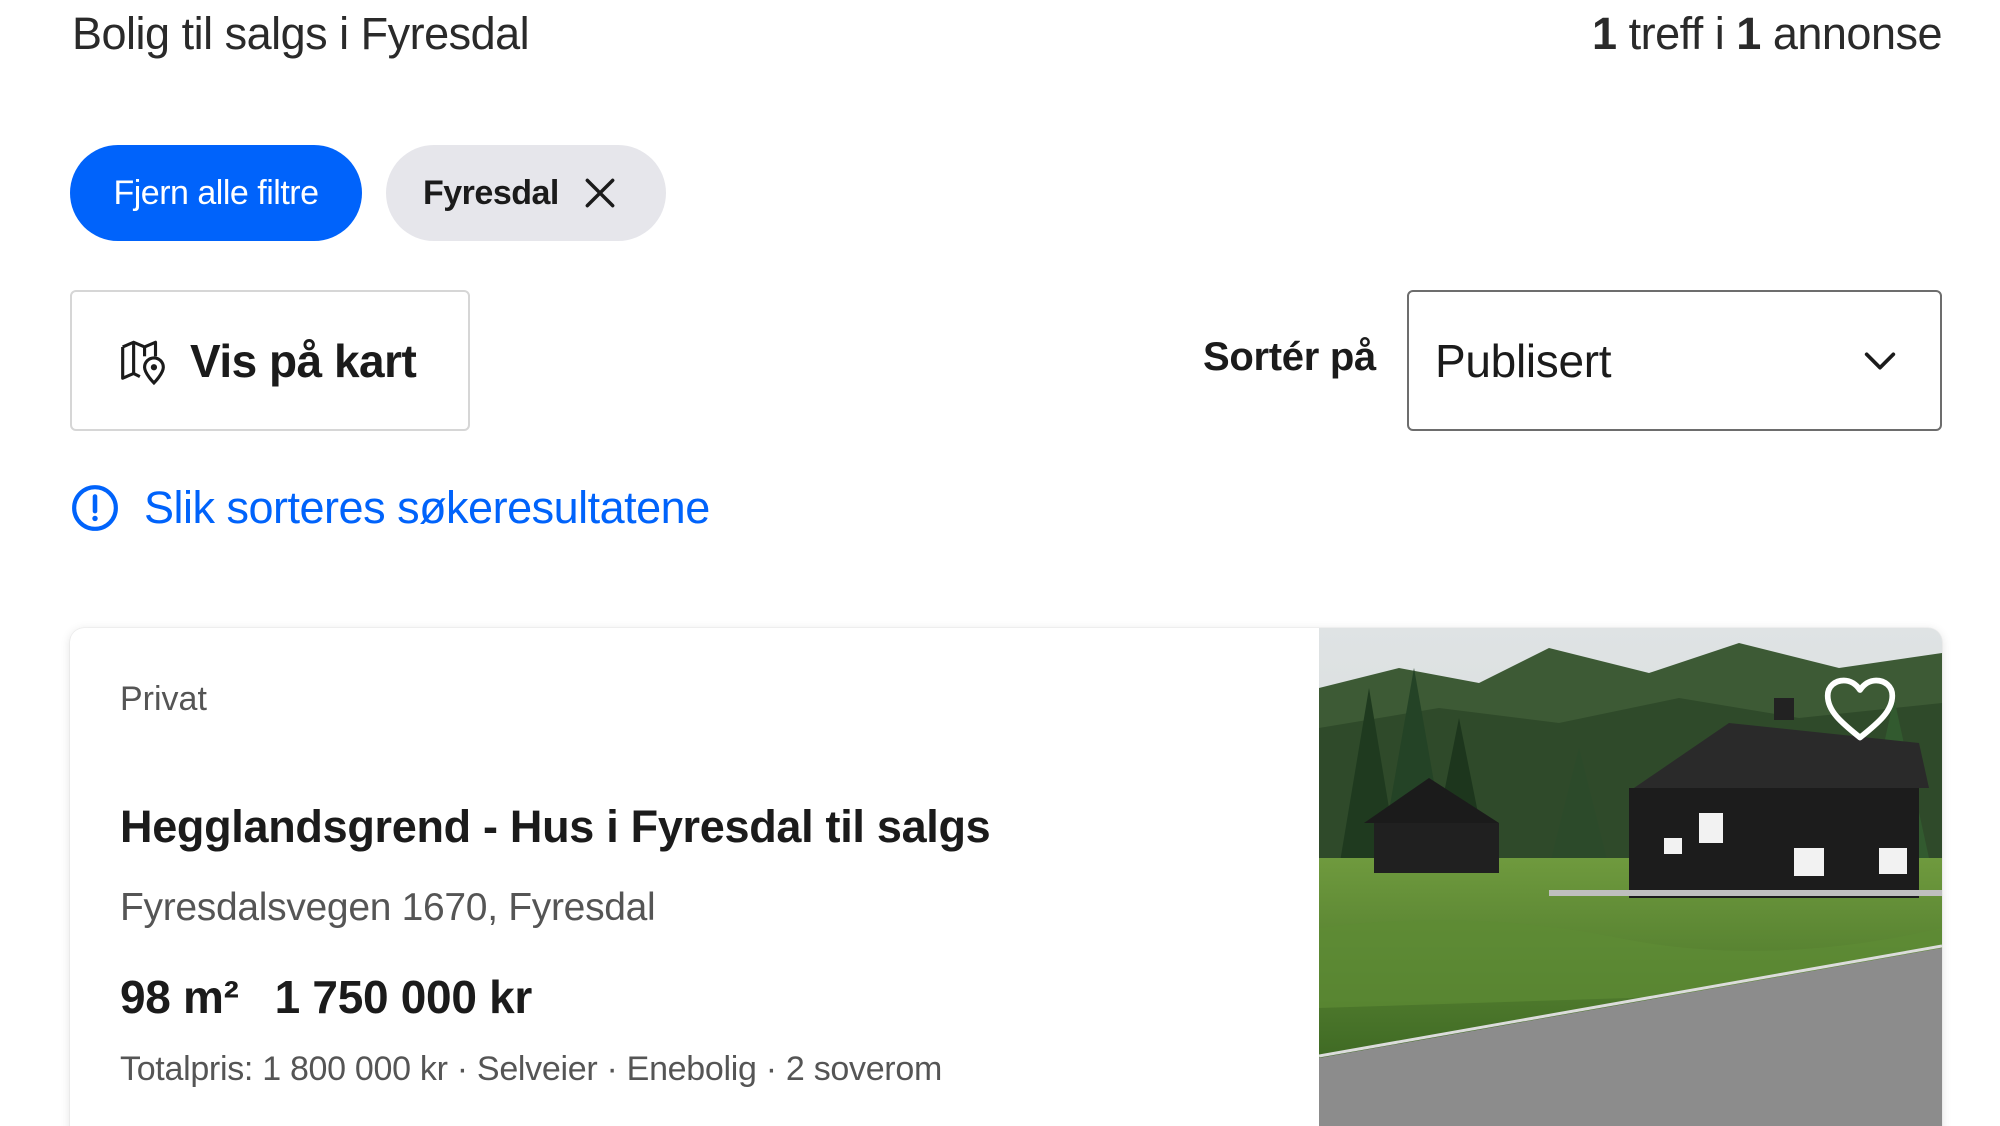 The height and width of the screenshot is (1126, 2000). Describe the element at coordinates (95, 508) in the screenshot. I see `info-circle-icon` at that location.